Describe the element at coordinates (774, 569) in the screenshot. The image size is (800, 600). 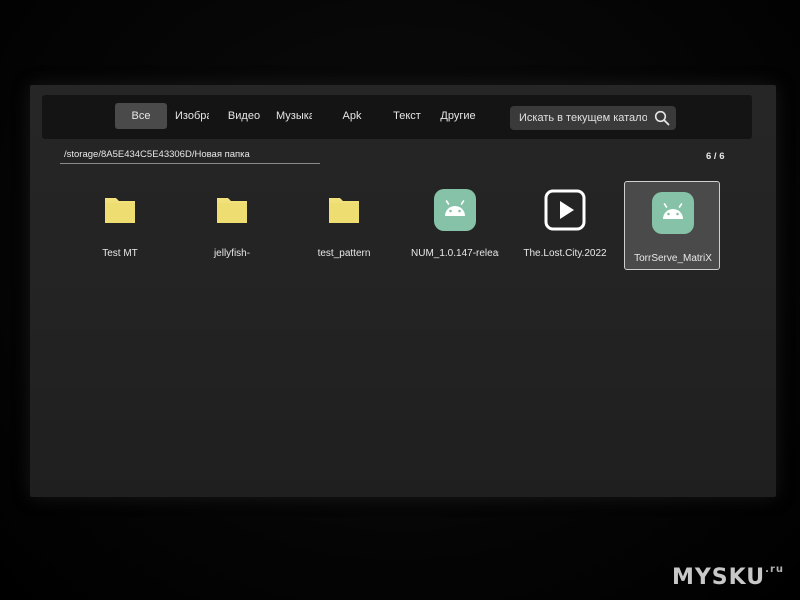
I see `watermark-tld: .ru` at that location.